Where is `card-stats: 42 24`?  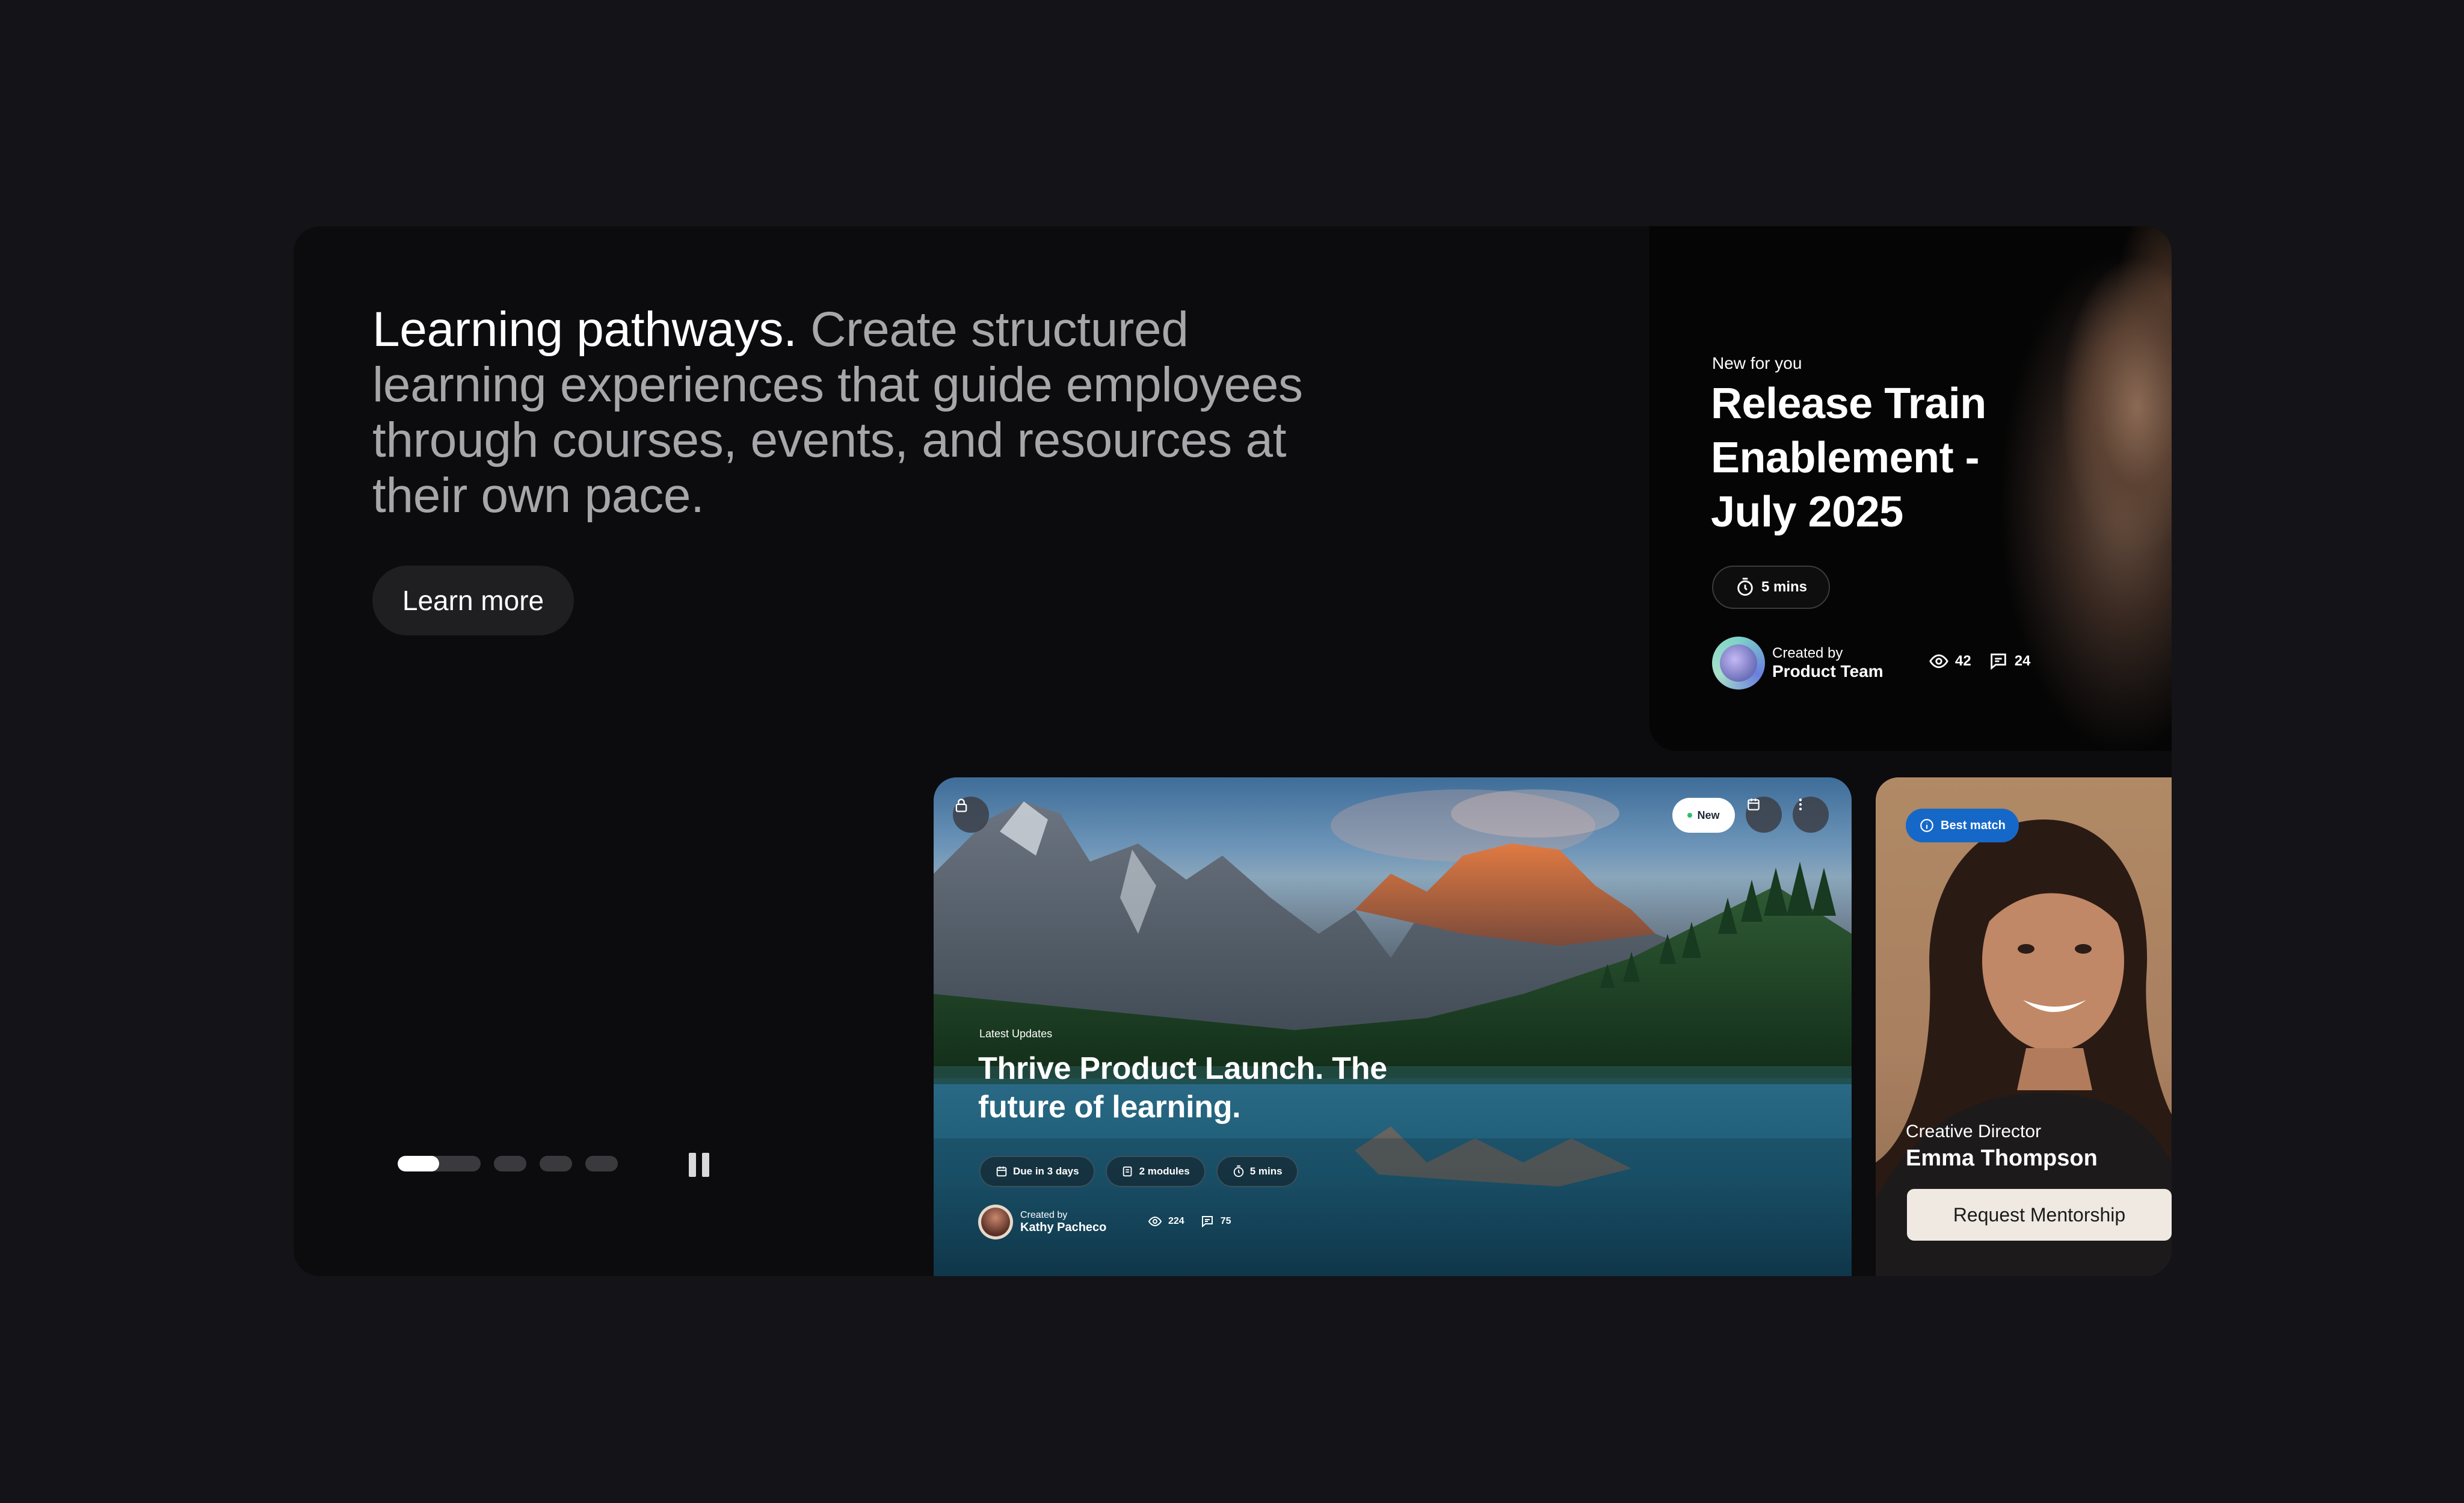
card-stats: 42 24 is located at coordinates (1980, 661).